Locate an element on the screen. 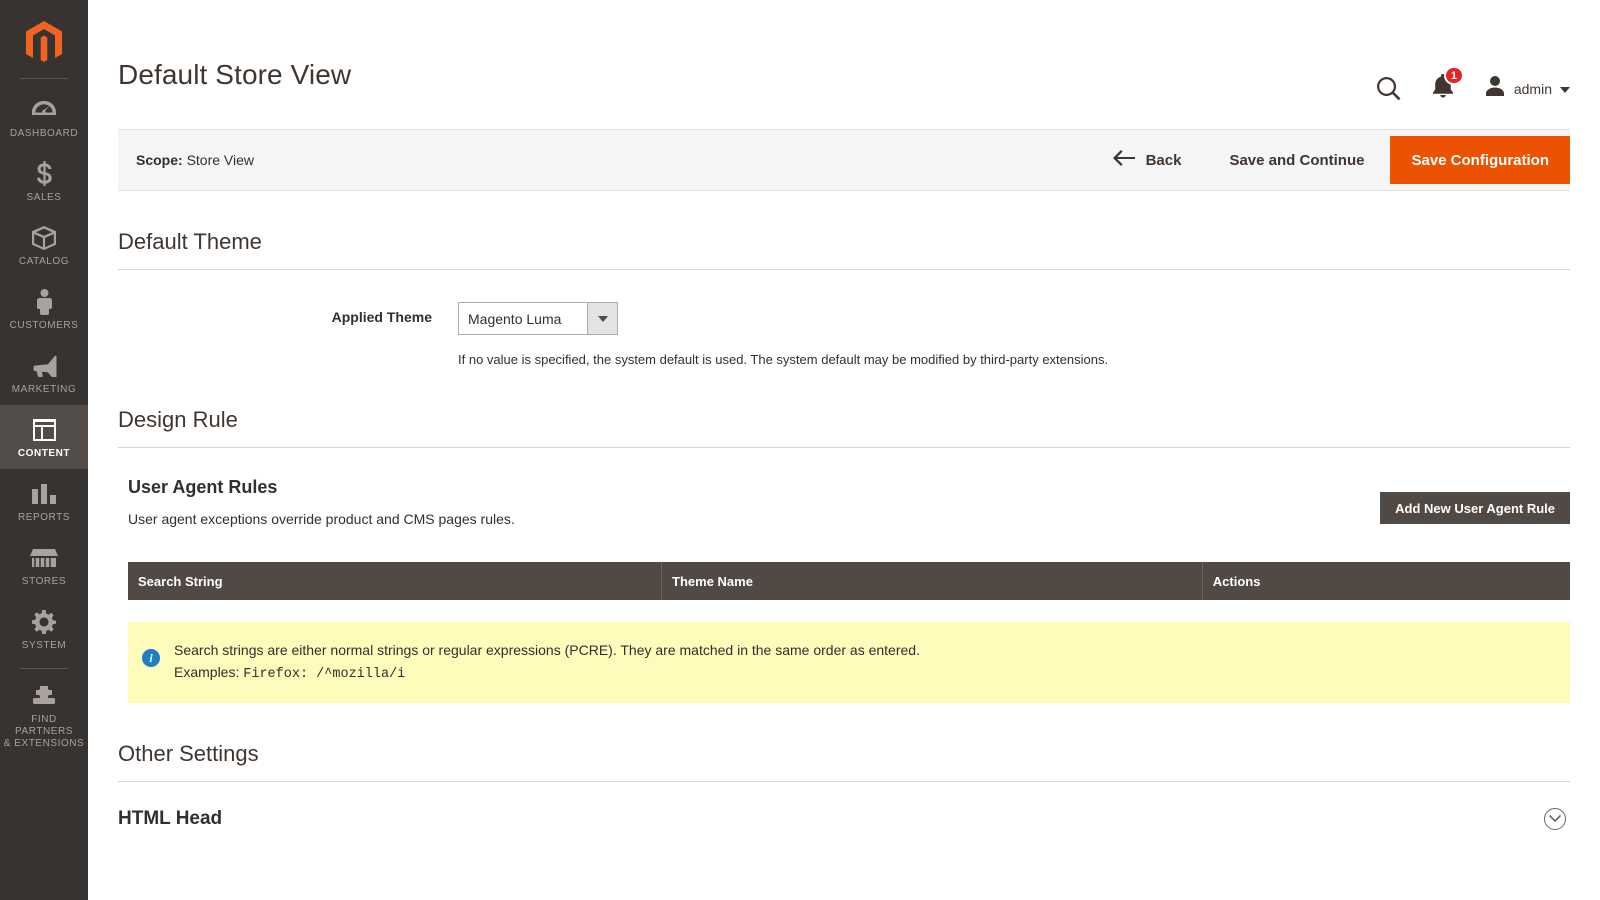 This screenshot has width=1600, height=900. table-header-row: Search String Theme Name Actions is located at coordinates (849, 581).